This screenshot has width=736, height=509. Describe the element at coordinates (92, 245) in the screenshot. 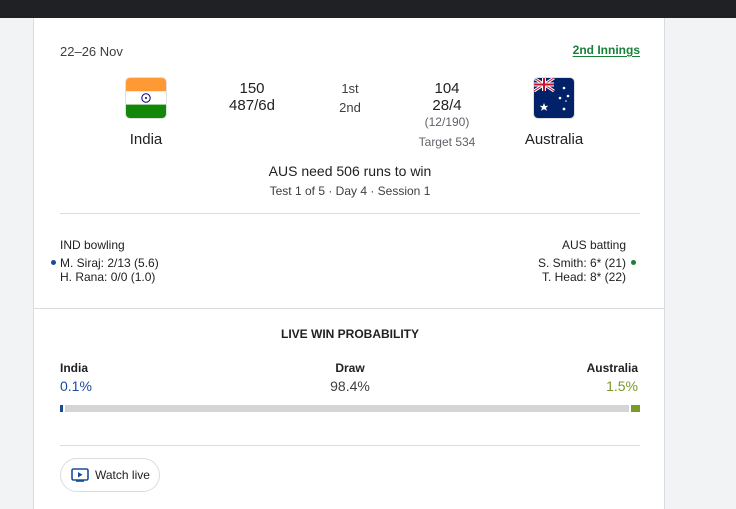

I see `bowling-heading: IND bowling` at that location.